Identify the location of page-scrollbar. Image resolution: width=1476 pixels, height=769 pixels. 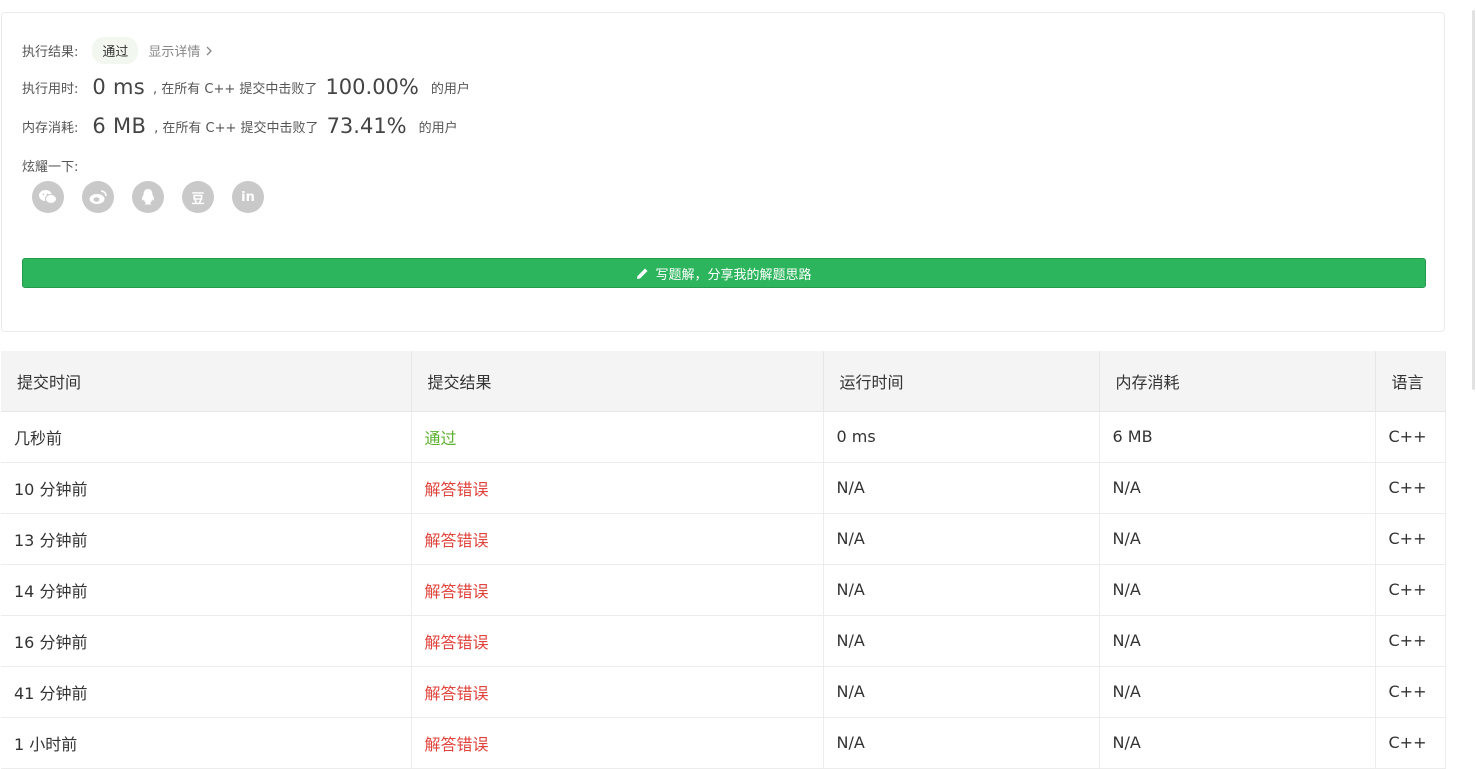
(1473, 378).